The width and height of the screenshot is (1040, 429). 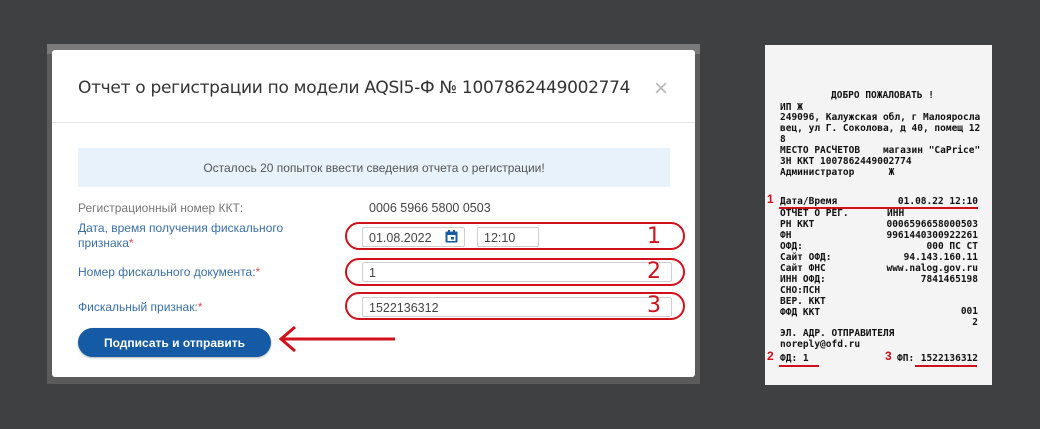 What do you see at coordinates (654, 236) in the screenshot?
I see `annotation-number-1: 1` at bounding box center [654, 236].